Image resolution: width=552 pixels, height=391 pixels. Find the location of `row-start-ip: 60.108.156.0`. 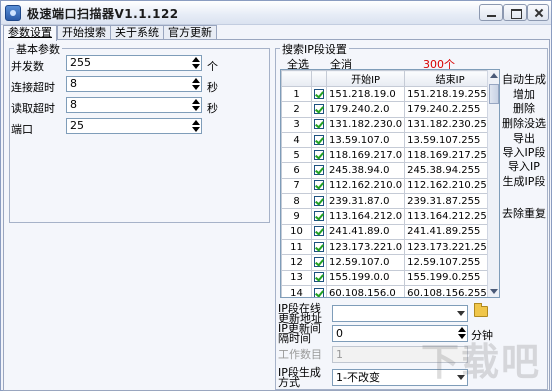

row-start-ip: 60.108.156.0 is located at coordinates (365, 290).